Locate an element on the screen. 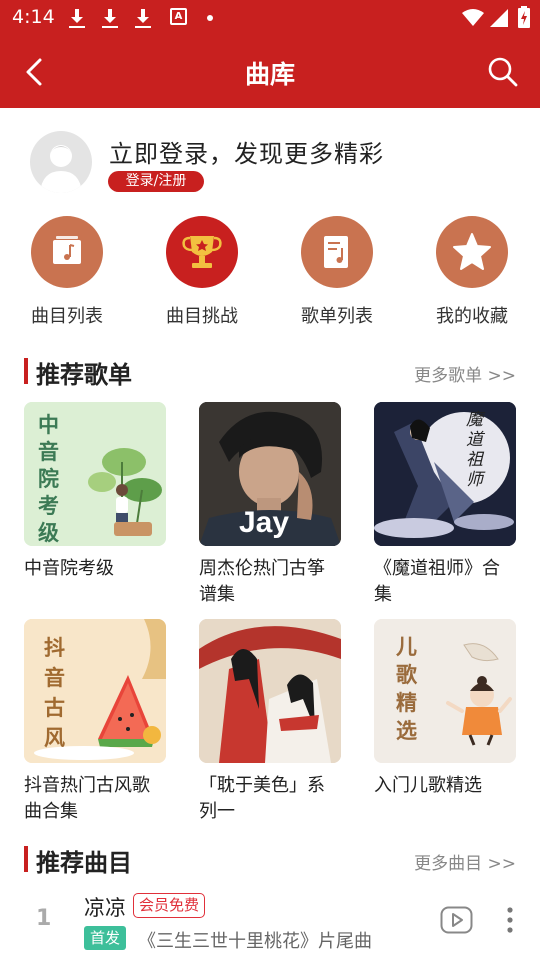 The image size is (540, 960). quick-entry-track-list: 曲目列表 is located at coordinates (67, 272).